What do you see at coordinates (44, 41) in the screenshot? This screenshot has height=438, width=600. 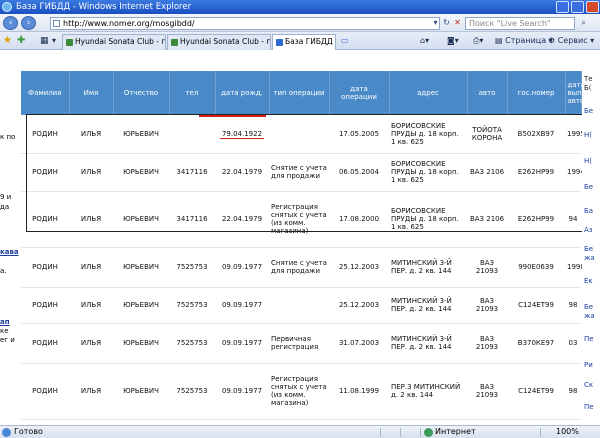 I see `quick-tabs-icon: ▦` at bounding box center [44, 41].